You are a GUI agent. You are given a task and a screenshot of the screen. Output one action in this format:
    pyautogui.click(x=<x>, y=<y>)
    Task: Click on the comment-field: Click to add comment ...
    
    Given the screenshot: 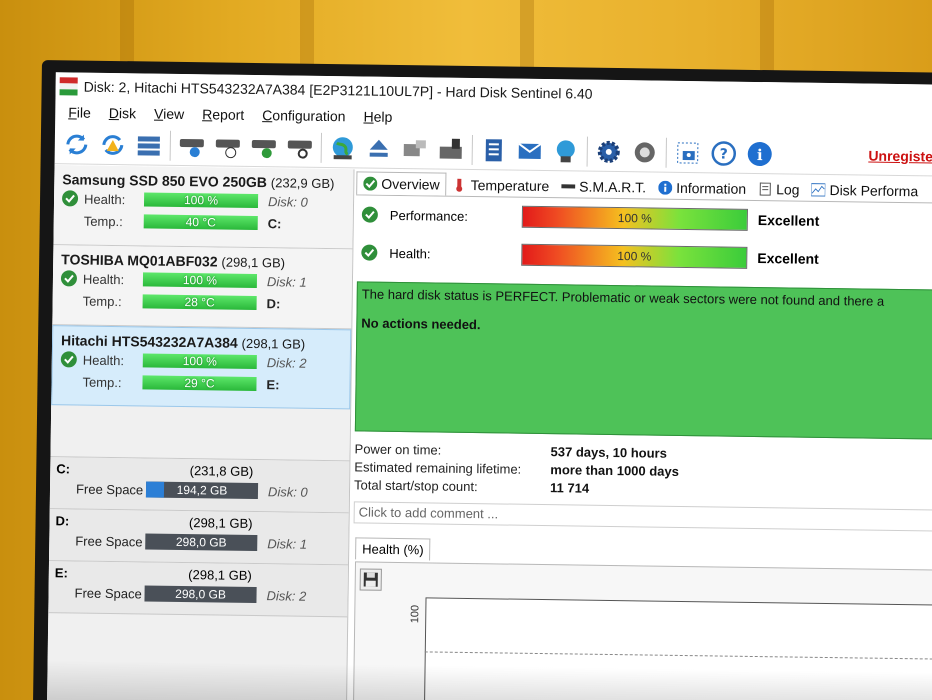 What is the action you would take?
    pyautogui.click(x=642, y=516)
    